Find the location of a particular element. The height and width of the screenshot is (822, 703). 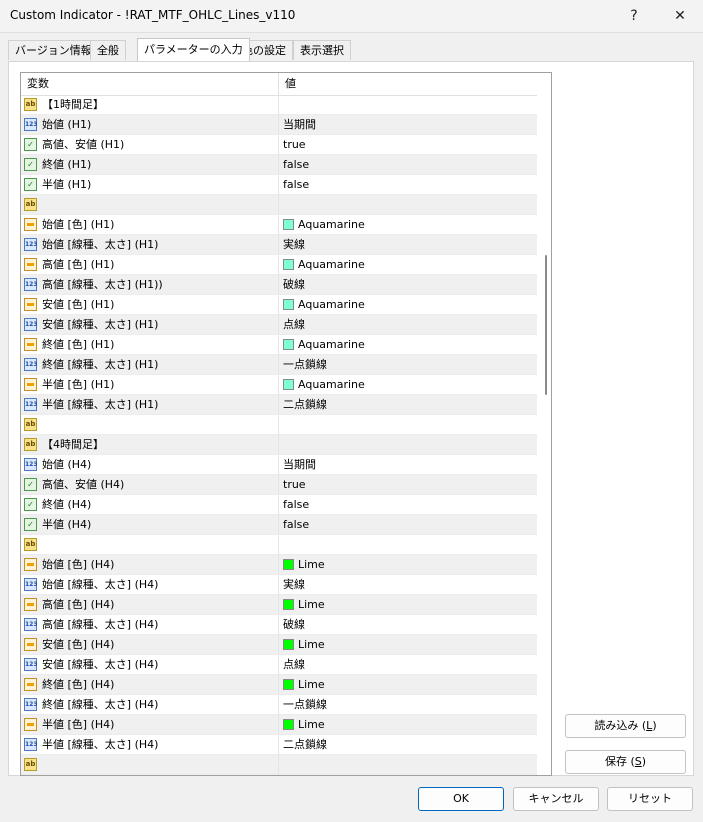

parameter-name-cell: 高値 [色] (H4) is located at coordinates (150, 605).